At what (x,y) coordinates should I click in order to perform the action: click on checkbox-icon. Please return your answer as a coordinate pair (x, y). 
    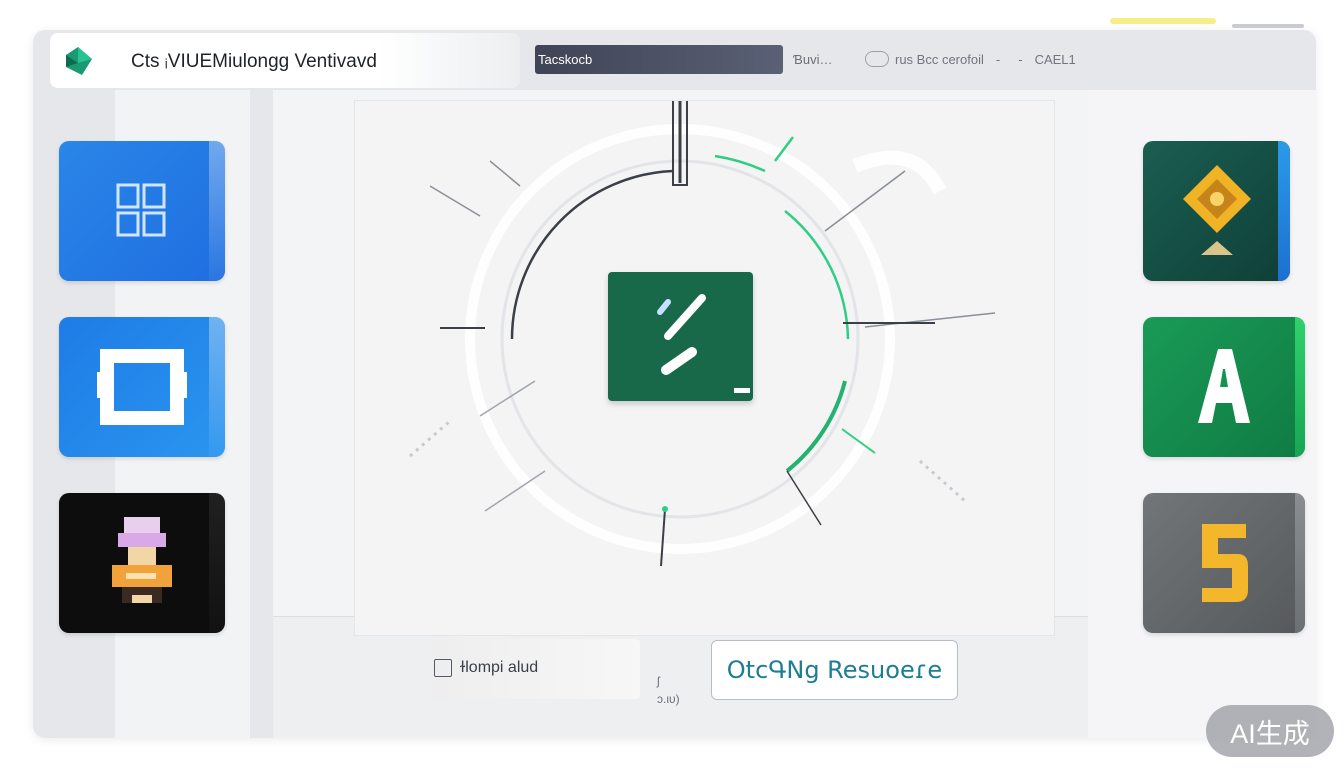
    Looking at the image, I should click on (443, 668).